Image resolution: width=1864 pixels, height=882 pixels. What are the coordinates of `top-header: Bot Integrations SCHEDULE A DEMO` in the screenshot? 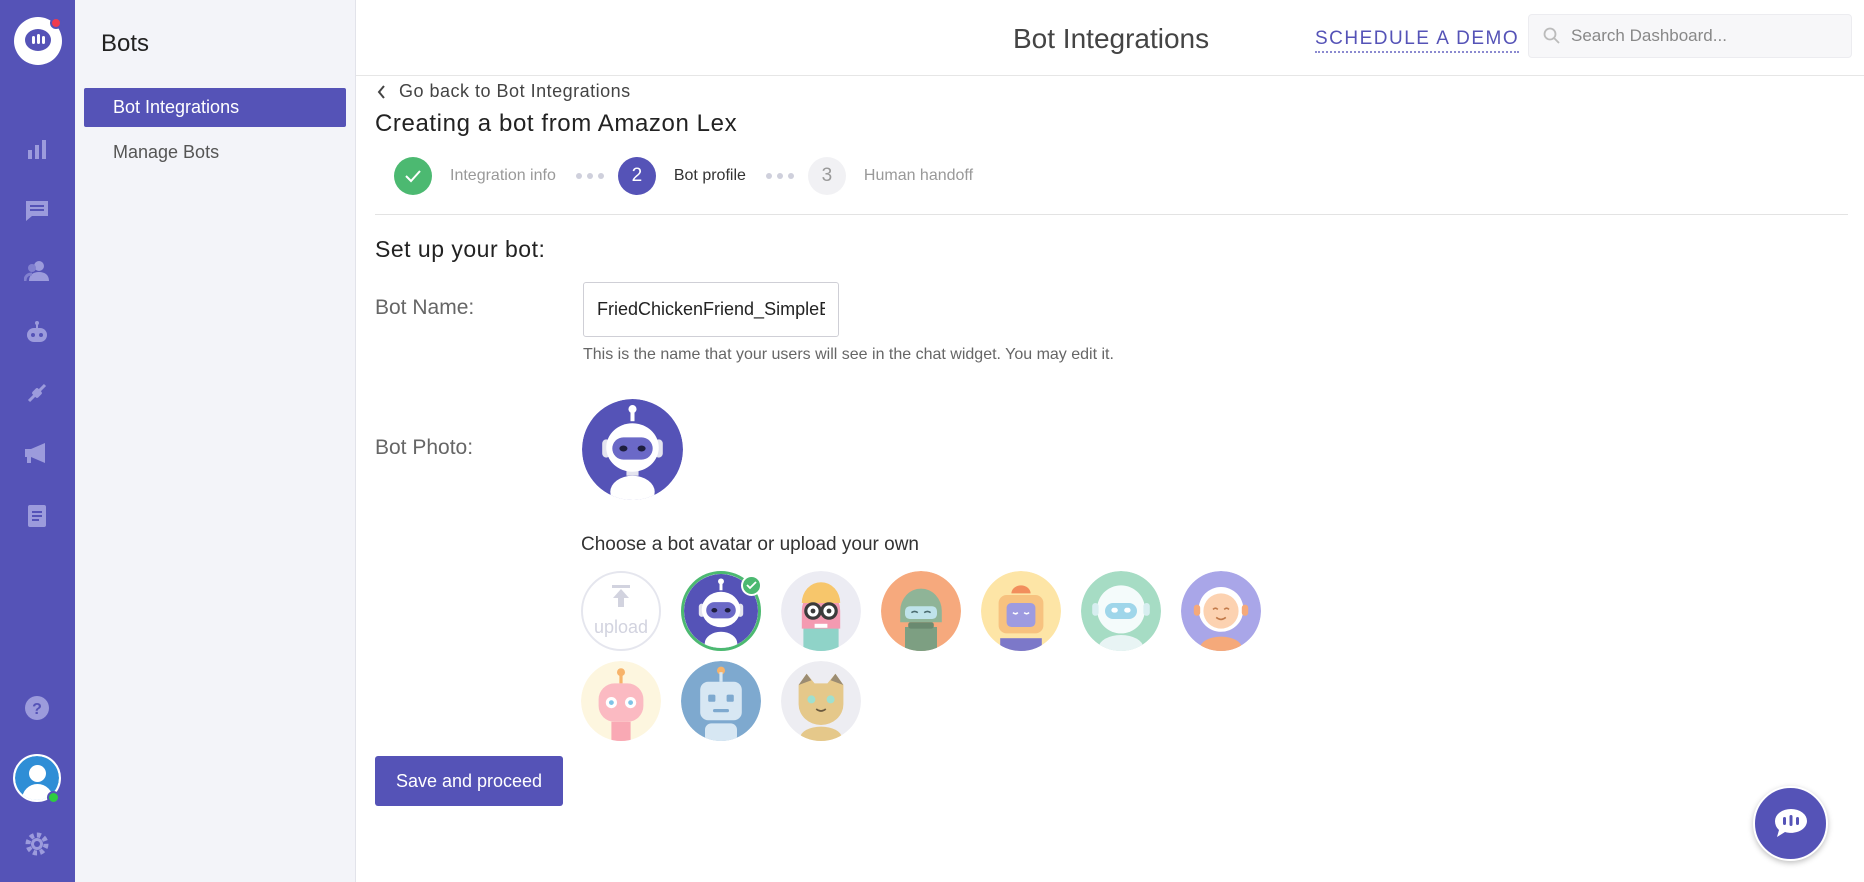 It's located at (1110, 38).